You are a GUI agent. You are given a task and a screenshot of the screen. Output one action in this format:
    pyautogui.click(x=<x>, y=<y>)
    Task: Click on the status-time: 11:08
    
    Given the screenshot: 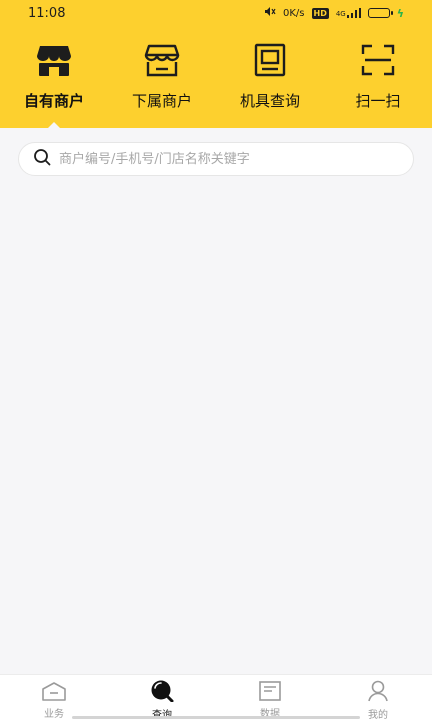 What is the action you would take?
    pyautogui.click(x=47, y=13)
    